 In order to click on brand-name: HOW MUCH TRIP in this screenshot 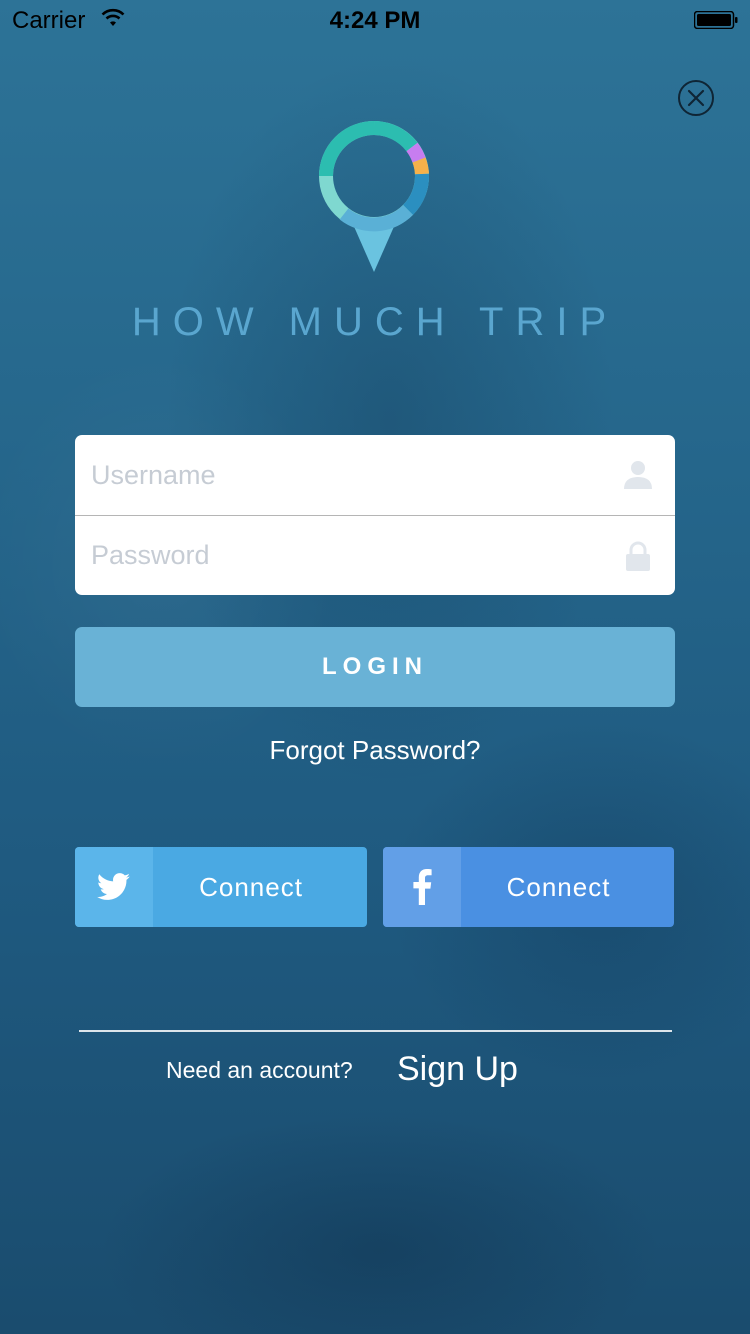, I will do `click(375, 322)`.